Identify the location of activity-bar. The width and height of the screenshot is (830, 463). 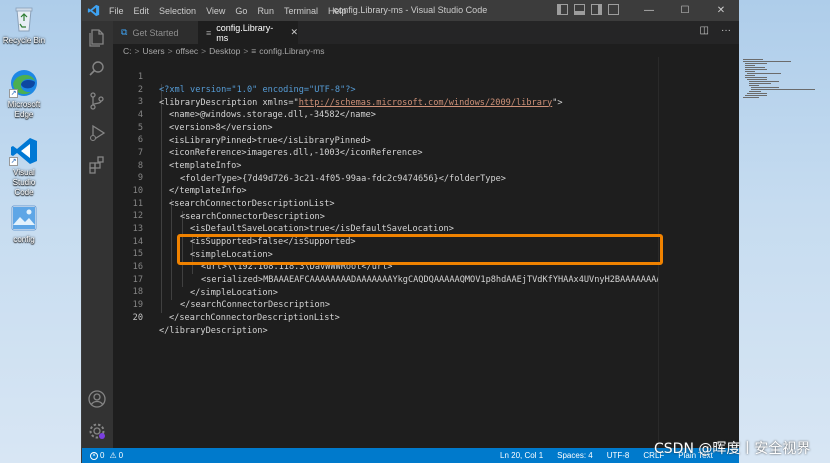
(97, 234).